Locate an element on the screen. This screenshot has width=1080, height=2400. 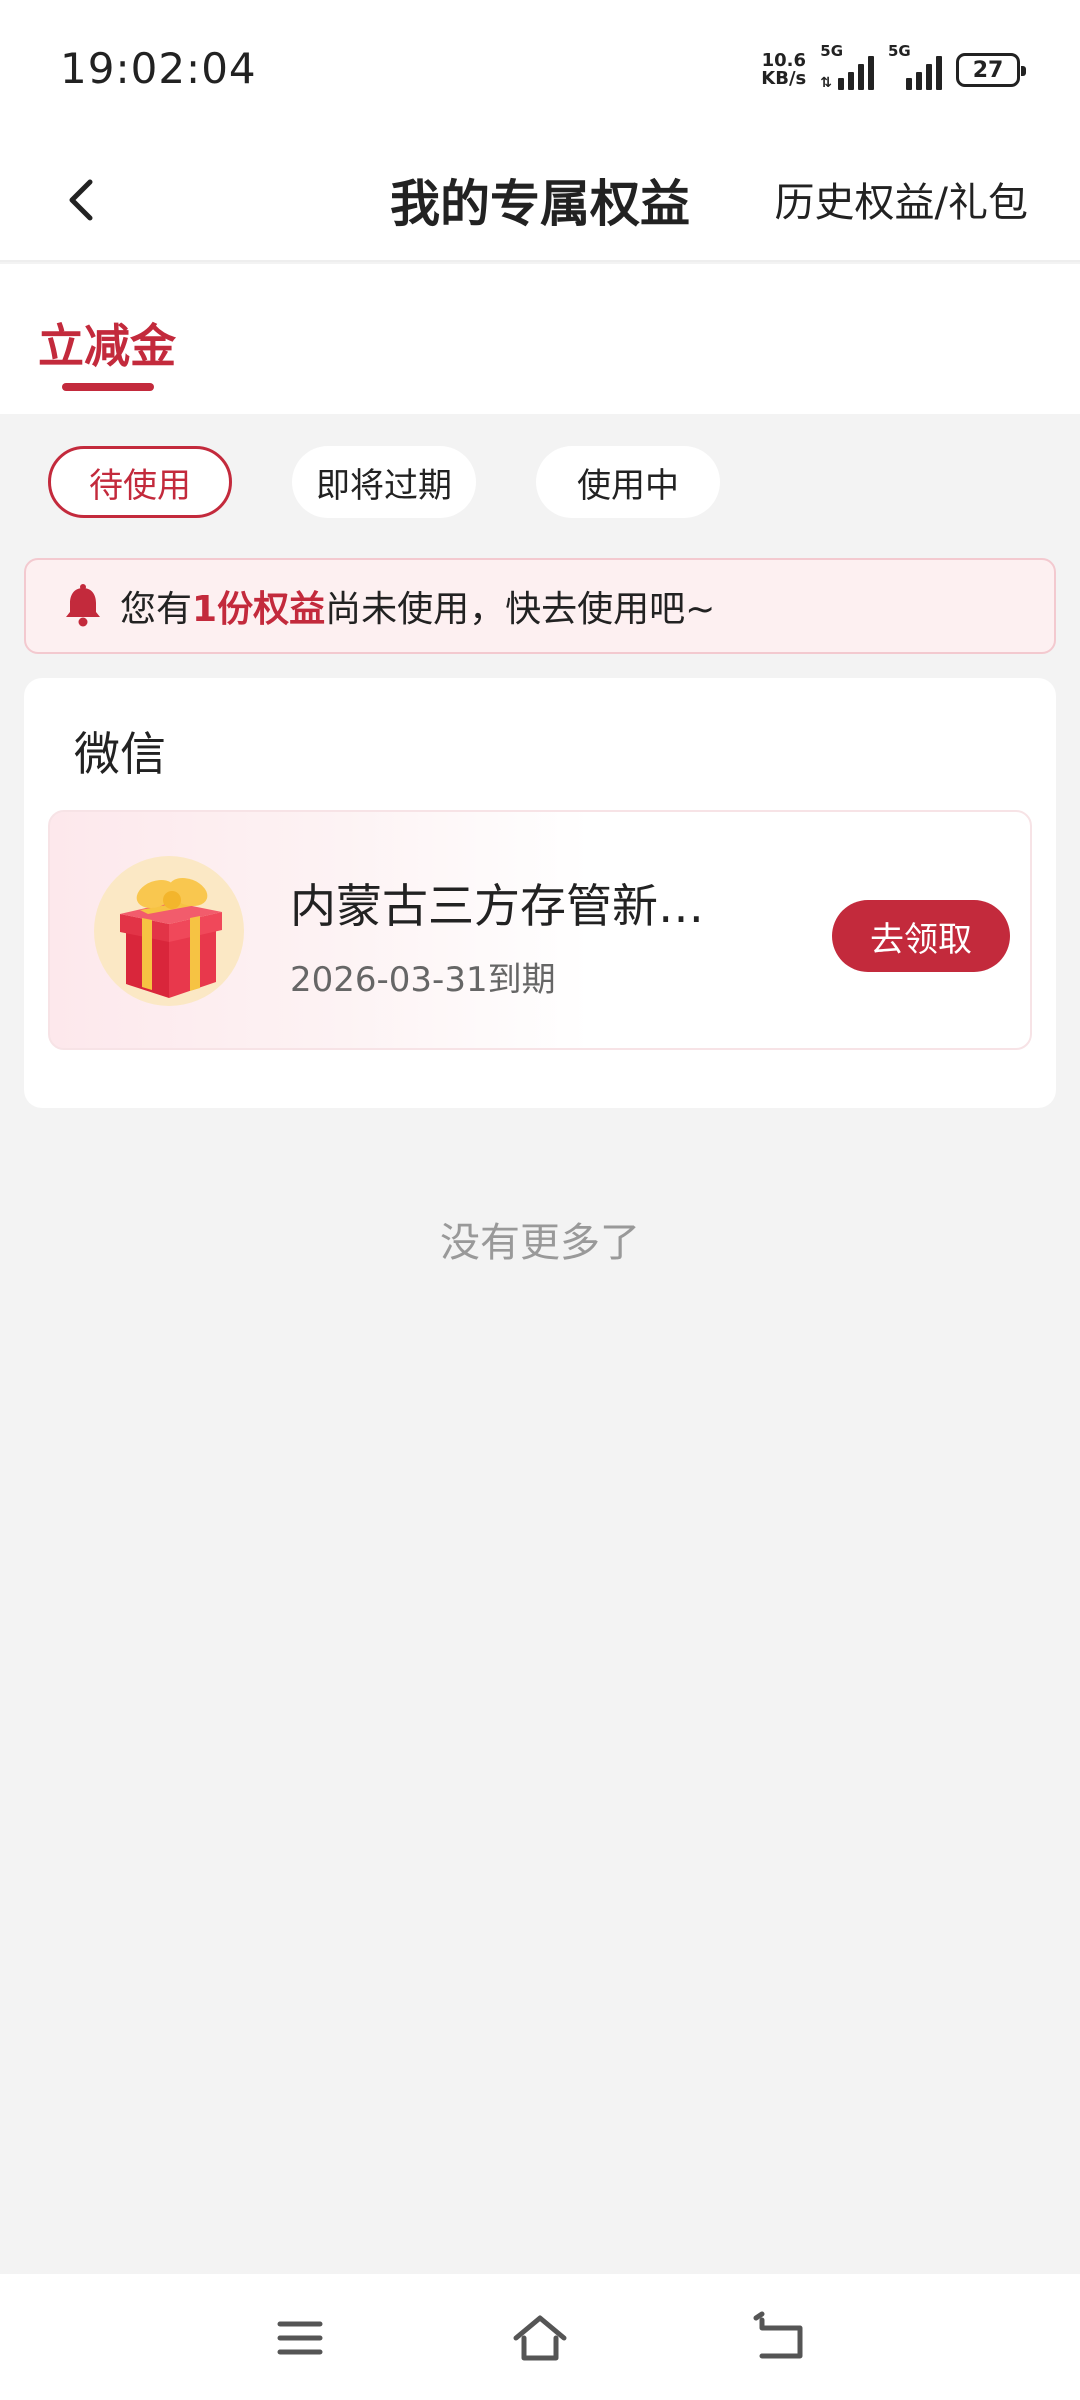
tab-instant-discount: 立减金 is located at coordinates (107, 343).